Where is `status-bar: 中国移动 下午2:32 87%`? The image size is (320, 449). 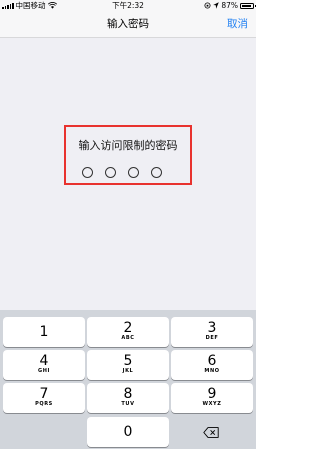
status-bar: 中国移动 下午2:32 87% is located at coordinates (128, 5).